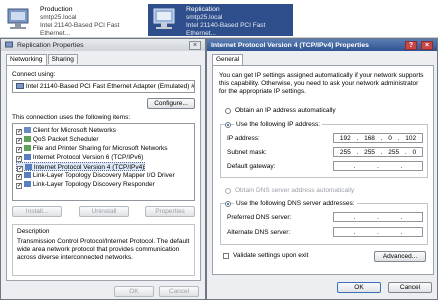 Image resolution: width=438 pixels, height=300 pixels. What do you see at coordinates (369, 138) in the screenshot?
I see `ip-octet: 168` at bounding box center [369, 138].